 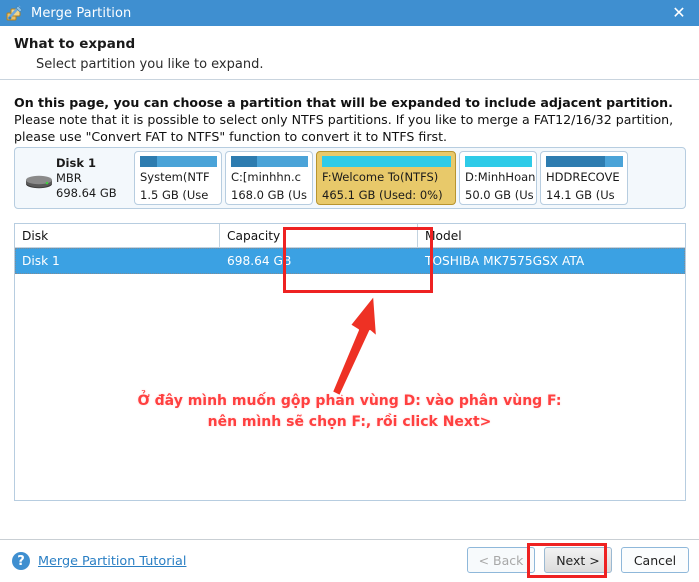 I want to click on cancel-button: Cancel, so click(x=655, y=560).